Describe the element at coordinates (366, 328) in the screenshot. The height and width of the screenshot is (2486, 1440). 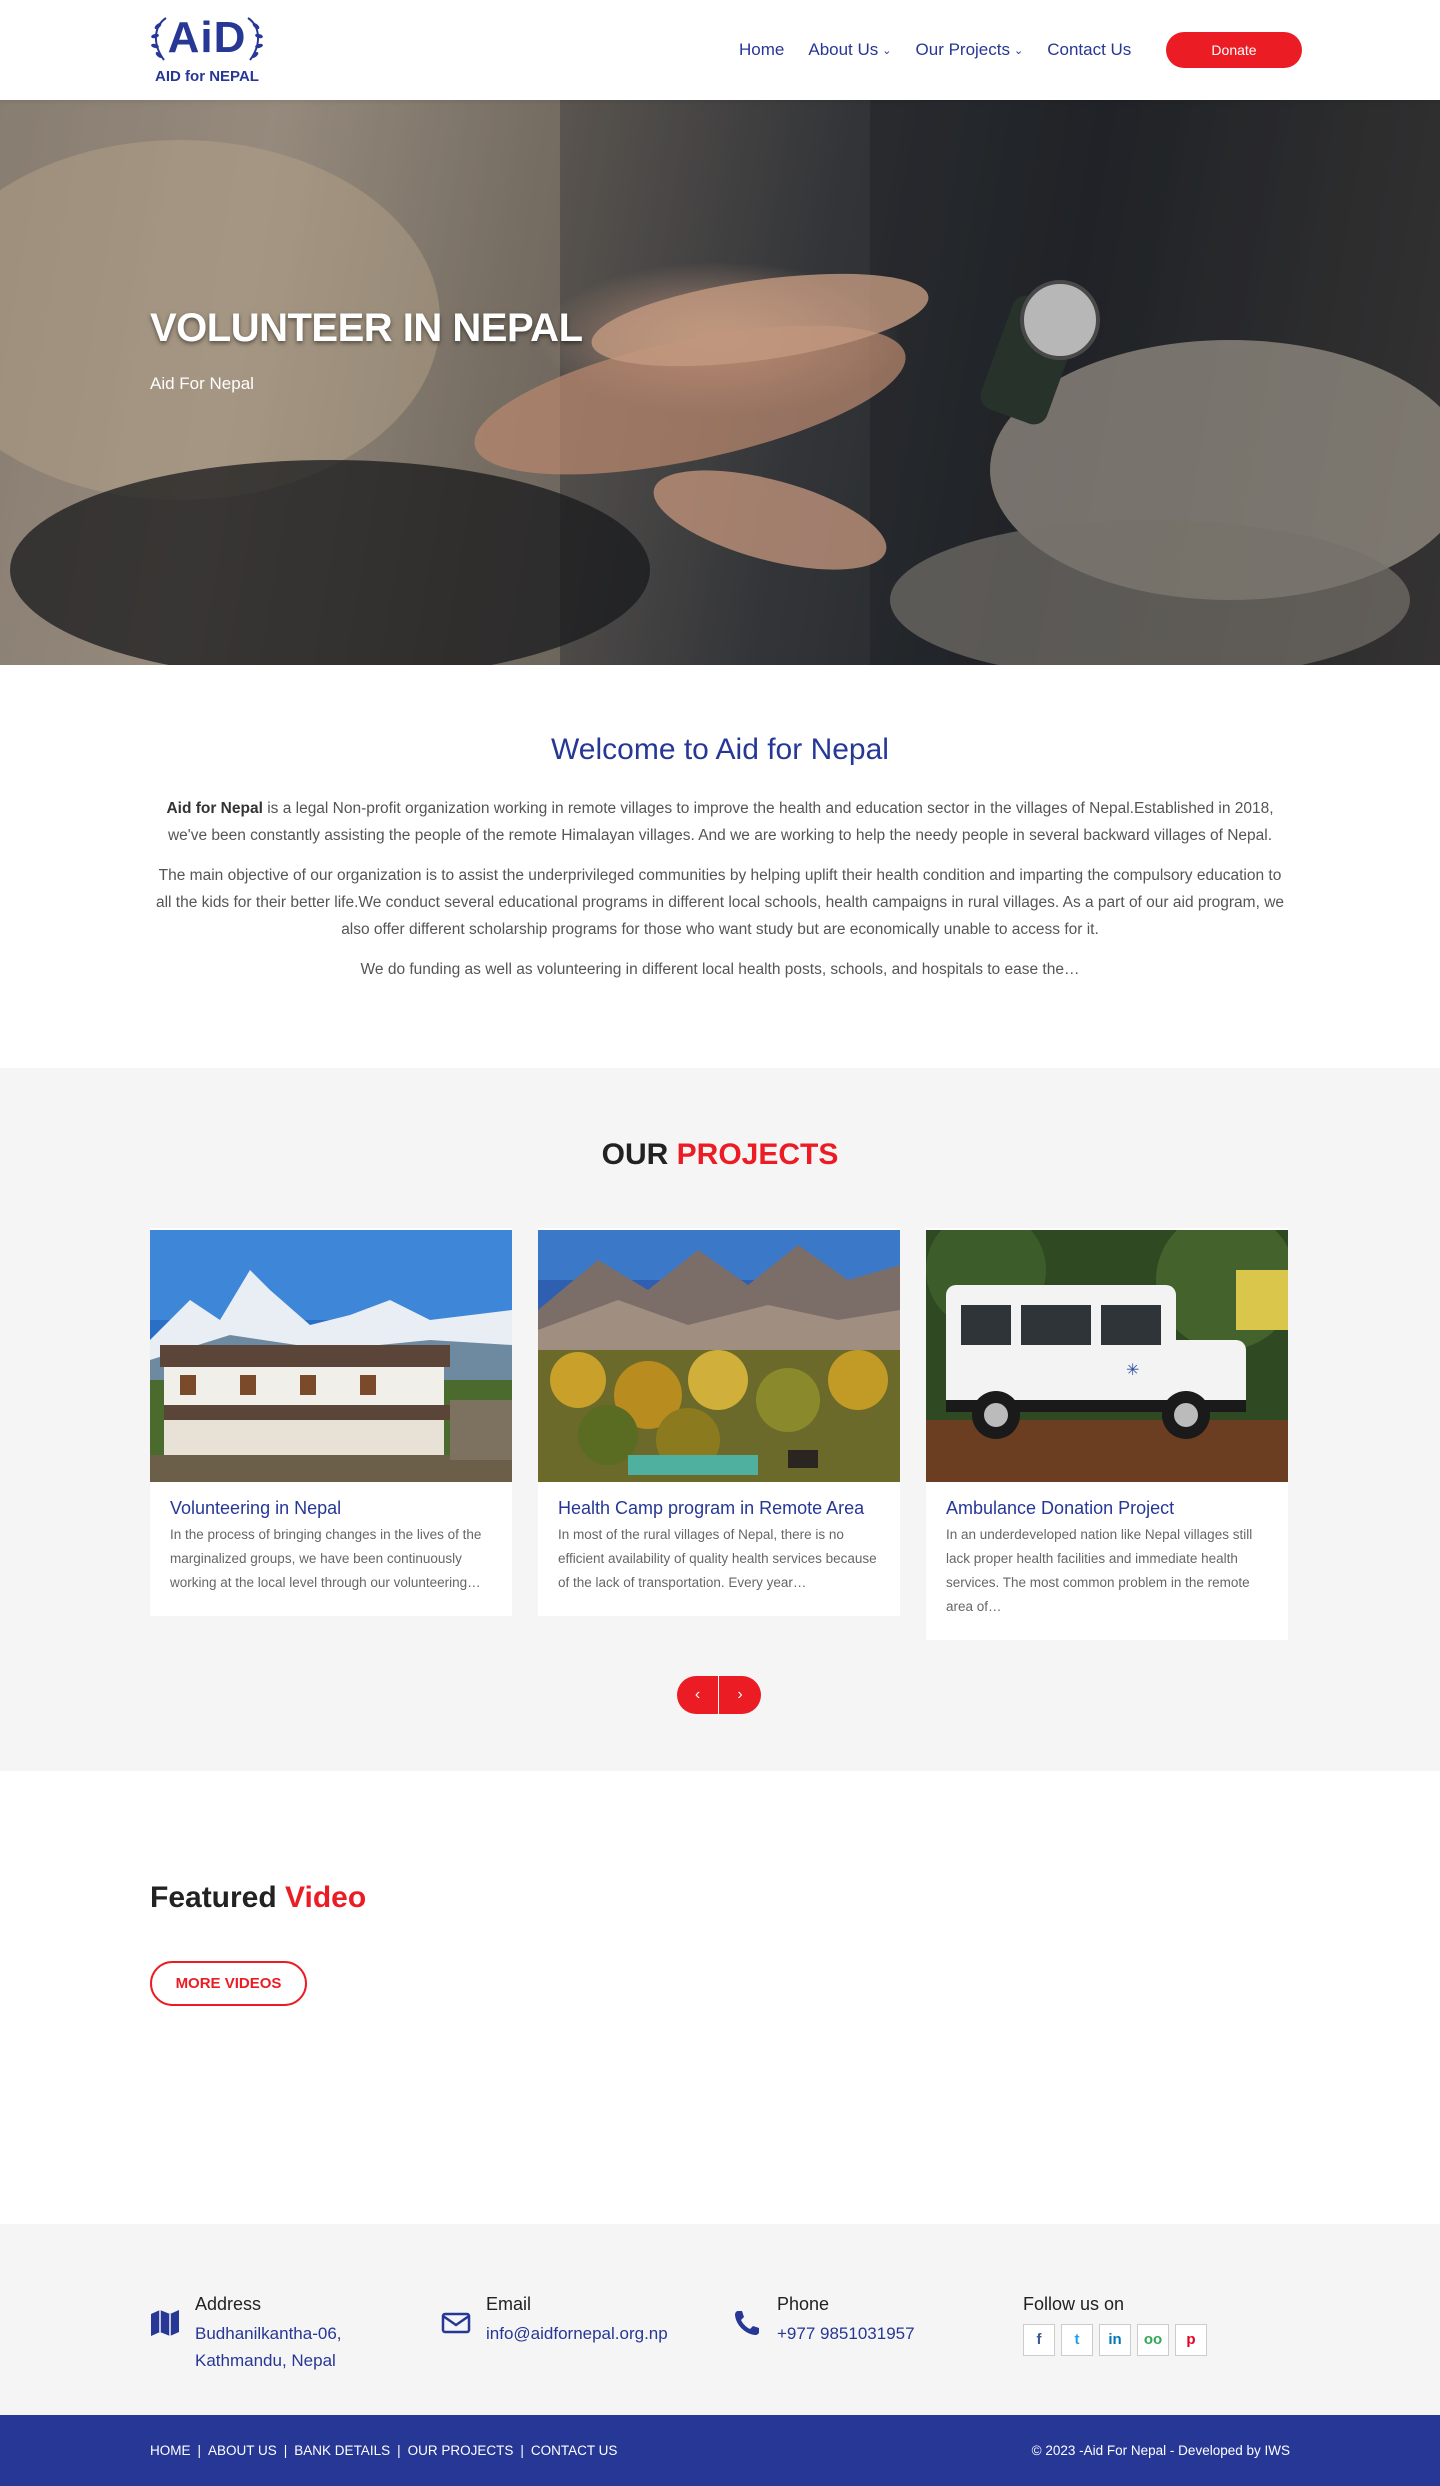
I see `hero-title: VOLUNTEER IN NEPAL` at that location.